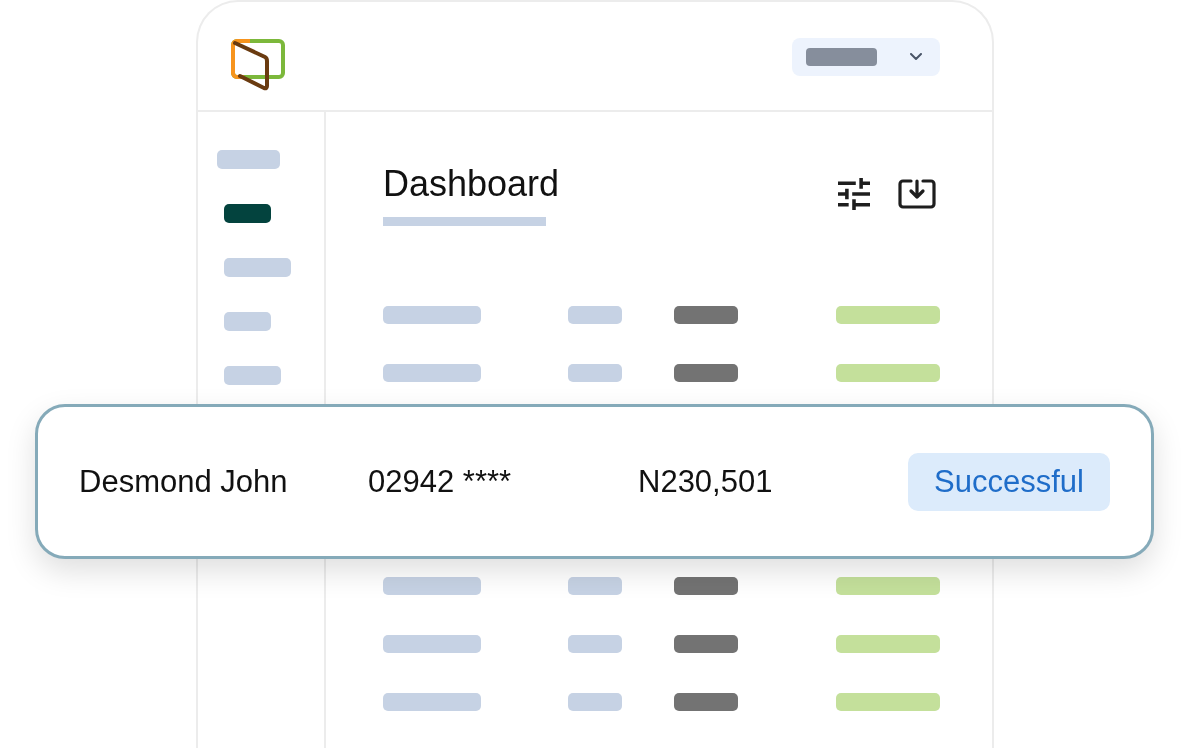  I want to click on customer-name: Desmond John, so click(183, 481).